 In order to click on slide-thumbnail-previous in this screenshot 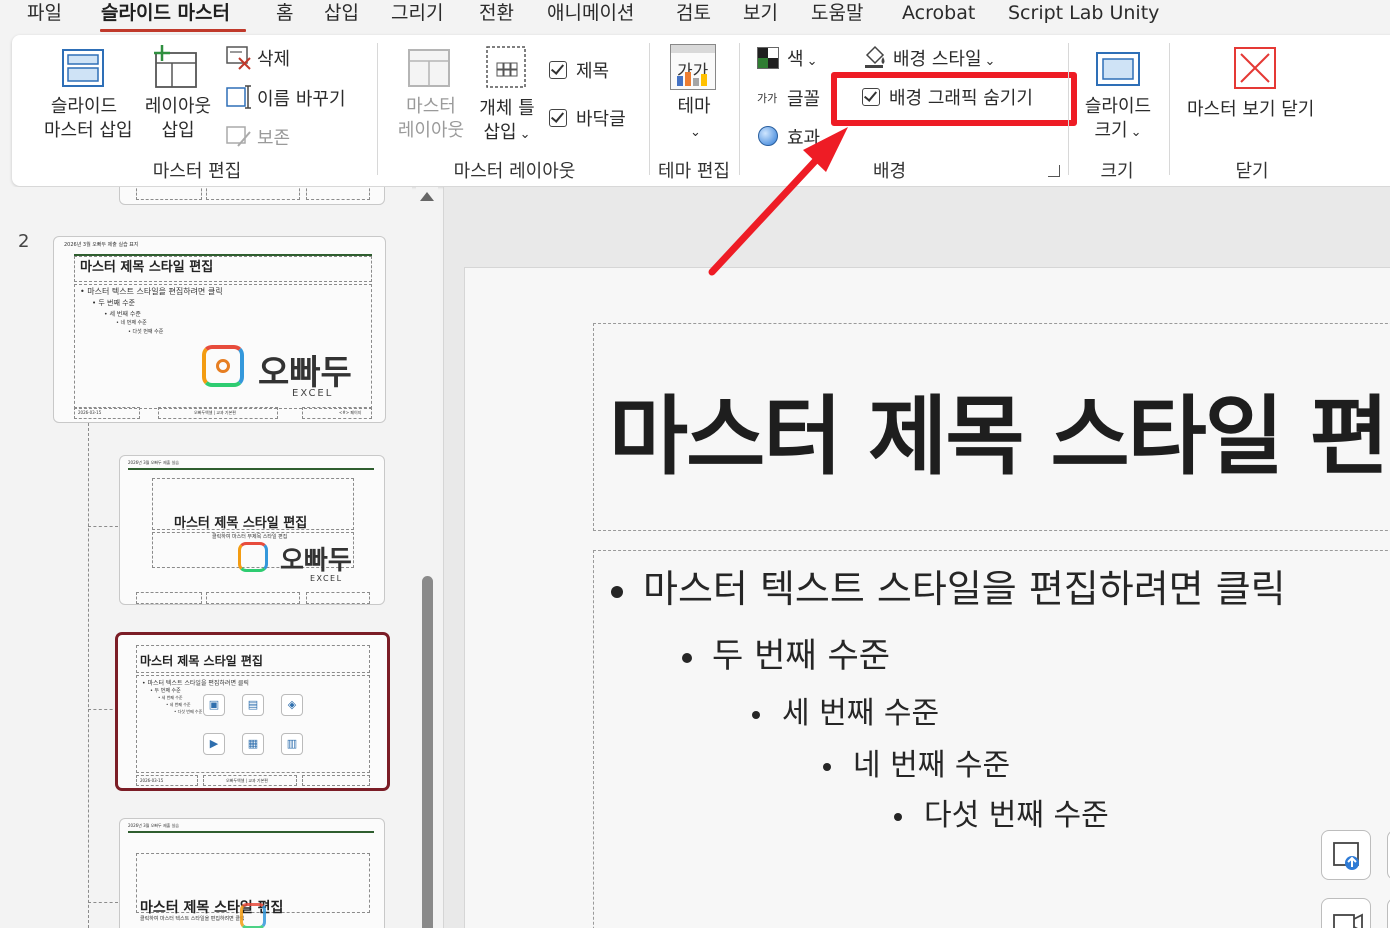, I will do `click(252, 196)`.